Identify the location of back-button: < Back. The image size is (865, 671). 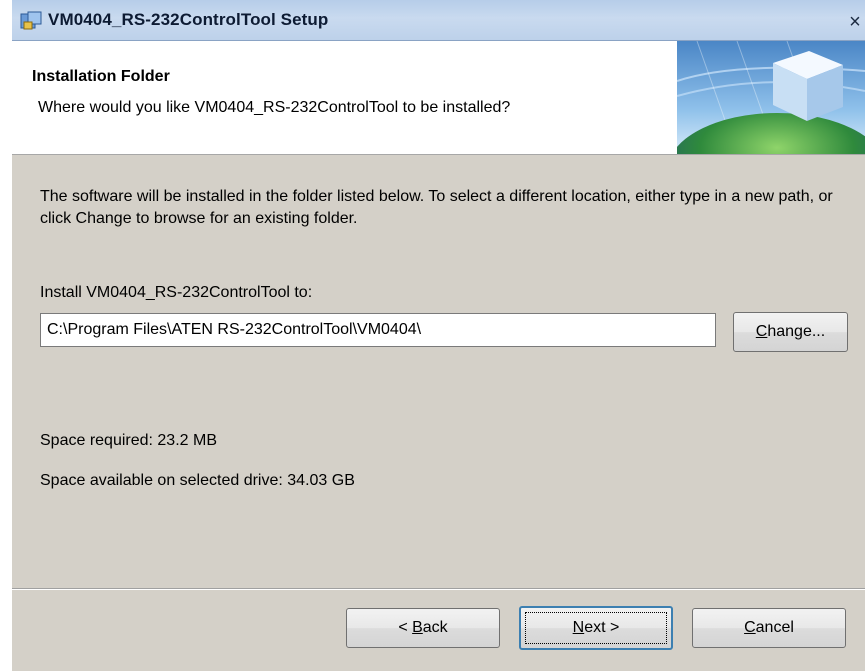
(423, 628).